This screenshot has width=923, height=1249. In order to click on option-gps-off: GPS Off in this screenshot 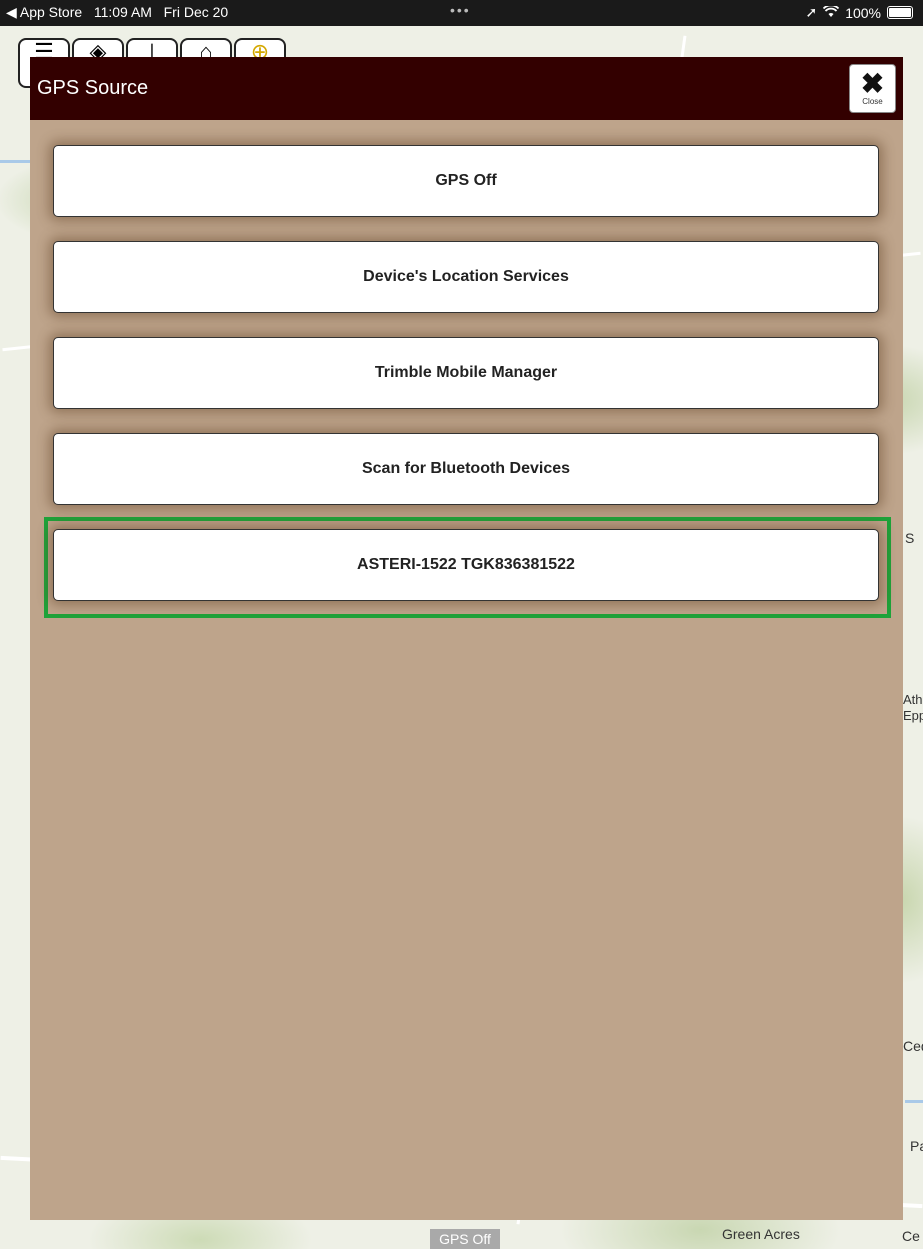, I will do `click(466, 181)`.